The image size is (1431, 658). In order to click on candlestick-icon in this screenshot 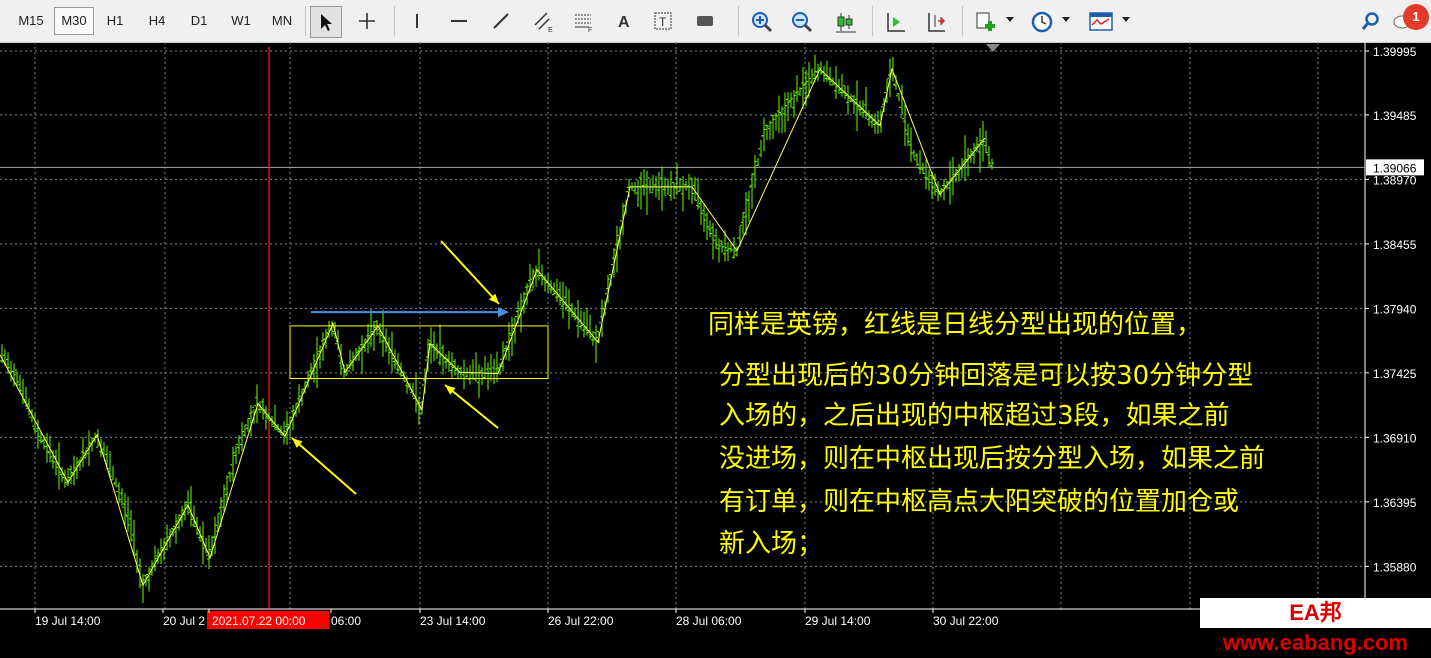, I will do `click(846, 23)`.